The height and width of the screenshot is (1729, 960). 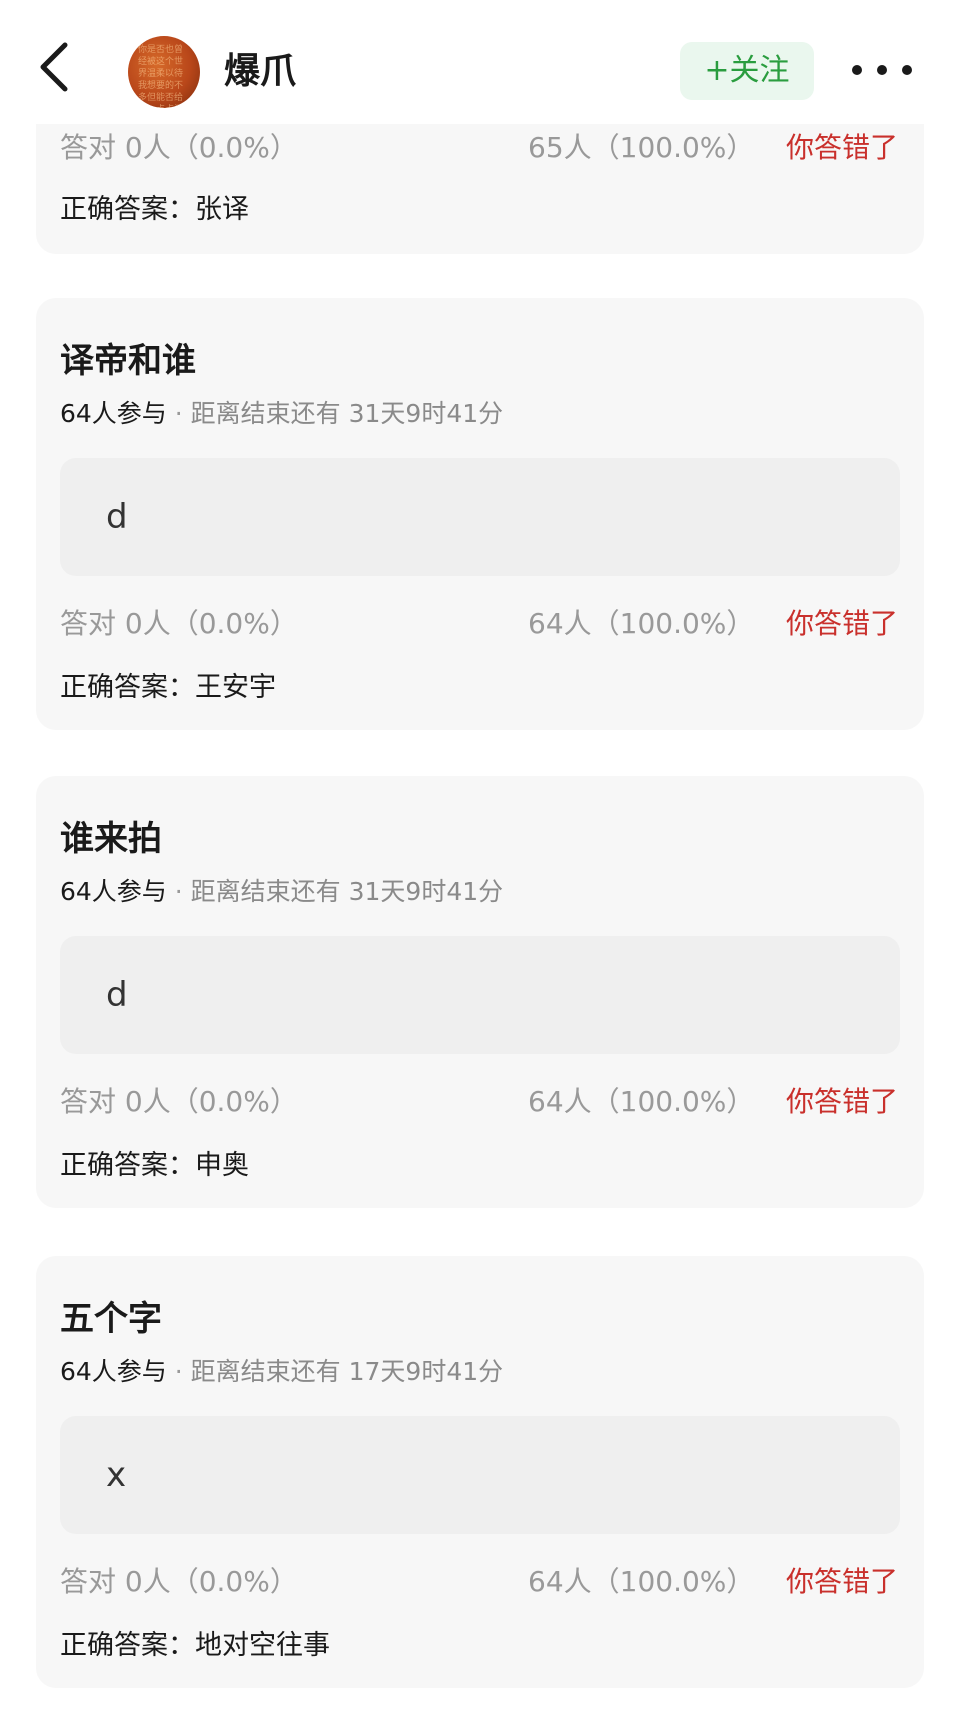 What do you see at coordinates (161, 76) in the screenshot?
I see `avatar-text: 你是否也曾经被这个世界温柔以待我想要的不多但能否给我一点点温暖` at bounding box center [161, 76].